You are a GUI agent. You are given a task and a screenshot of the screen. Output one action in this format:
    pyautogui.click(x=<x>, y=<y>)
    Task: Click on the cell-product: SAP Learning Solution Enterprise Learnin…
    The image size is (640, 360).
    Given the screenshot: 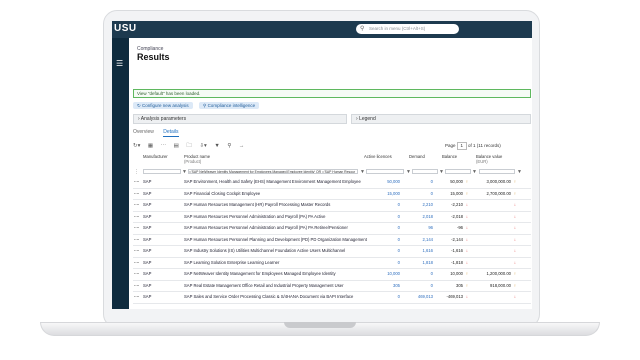 What is the action you would take?
    pyautogui.click(x=231, y=262)
    